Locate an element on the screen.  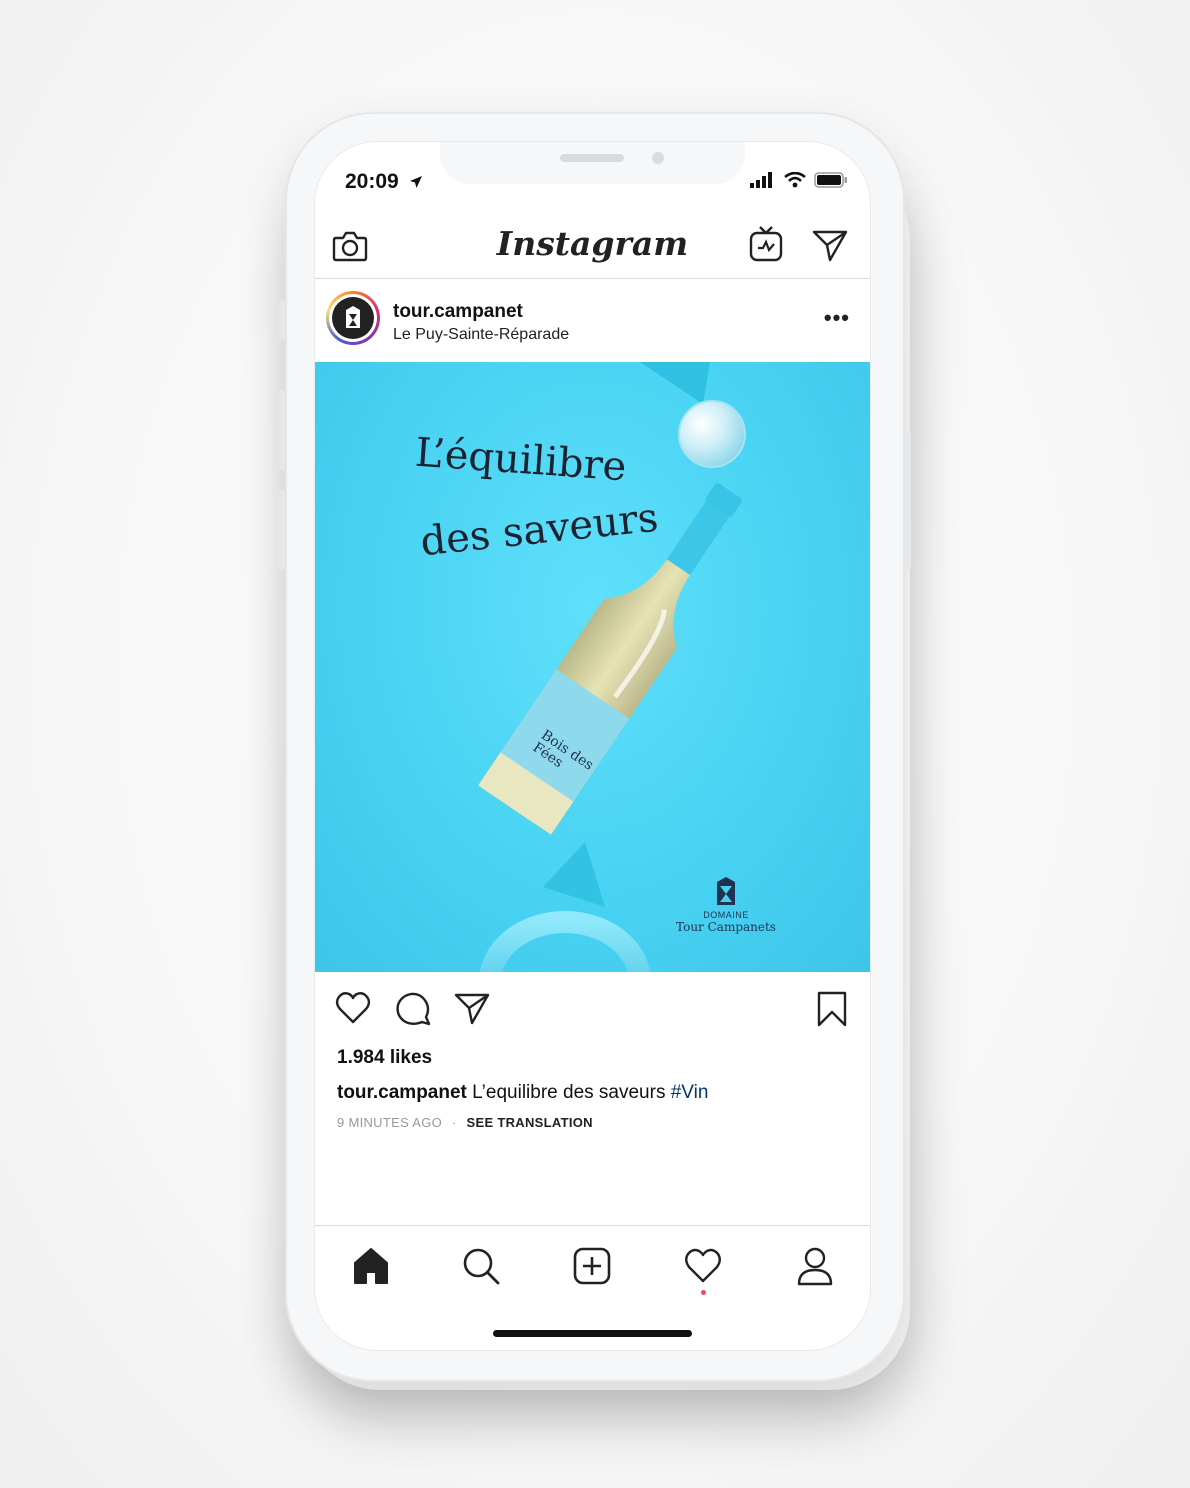
blue-ring is located at coordinates (565, 941).